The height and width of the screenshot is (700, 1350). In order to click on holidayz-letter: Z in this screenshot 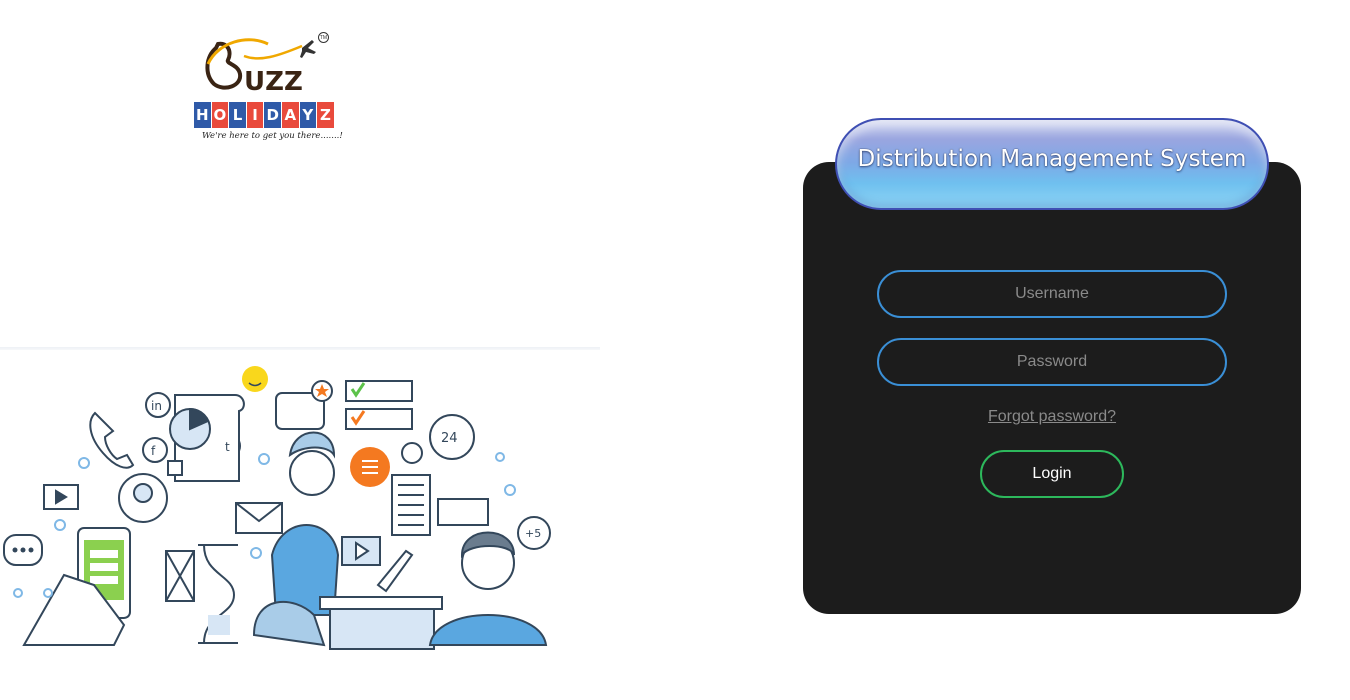, I will do `click(325, 115)`.